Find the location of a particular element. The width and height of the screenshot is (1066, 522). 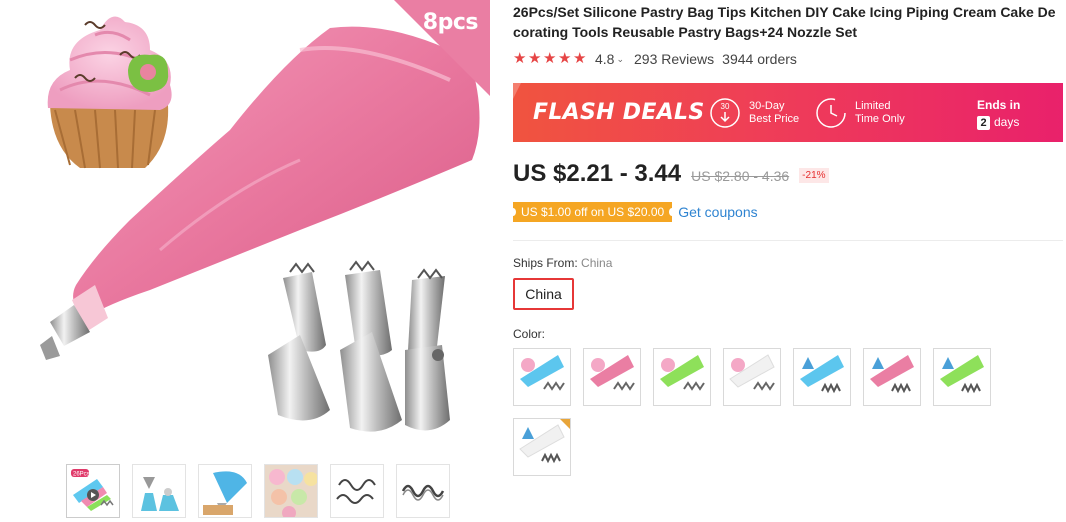

ends-in-countdown: Ends in 2 days is located at coordinates (998, 114).